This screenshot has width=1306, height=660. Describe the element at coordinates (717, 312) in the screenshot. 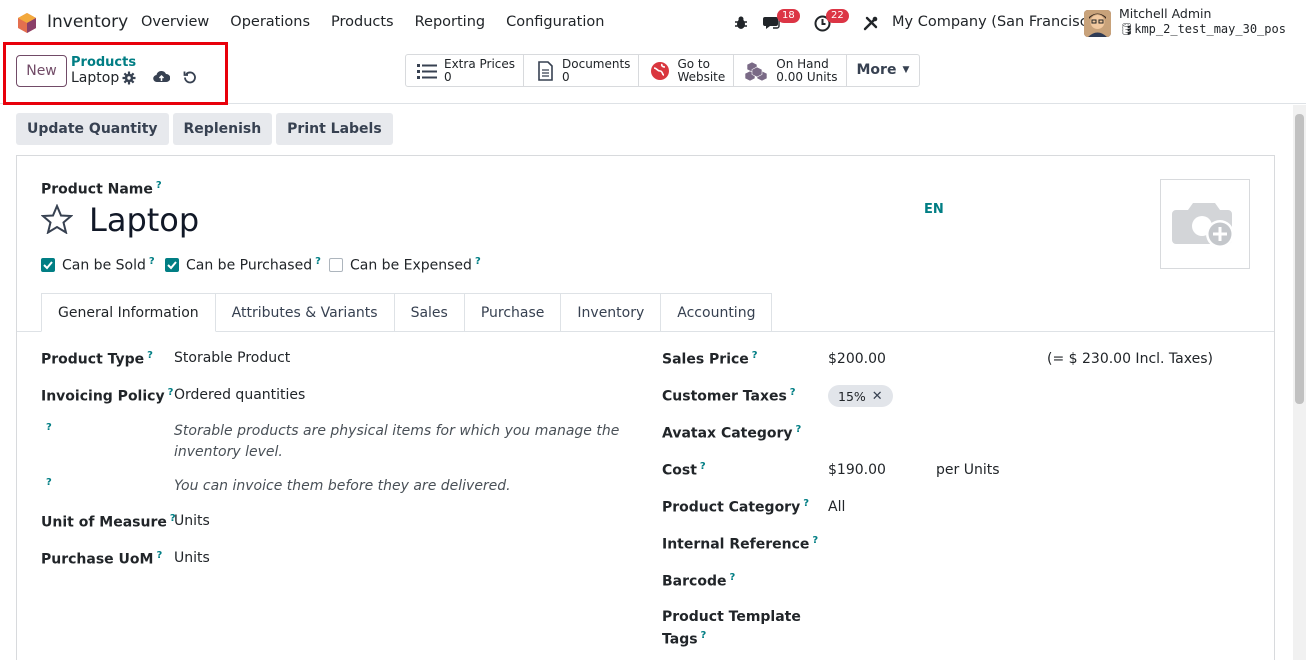

I see `tab-accounting: Accounting` at that location.